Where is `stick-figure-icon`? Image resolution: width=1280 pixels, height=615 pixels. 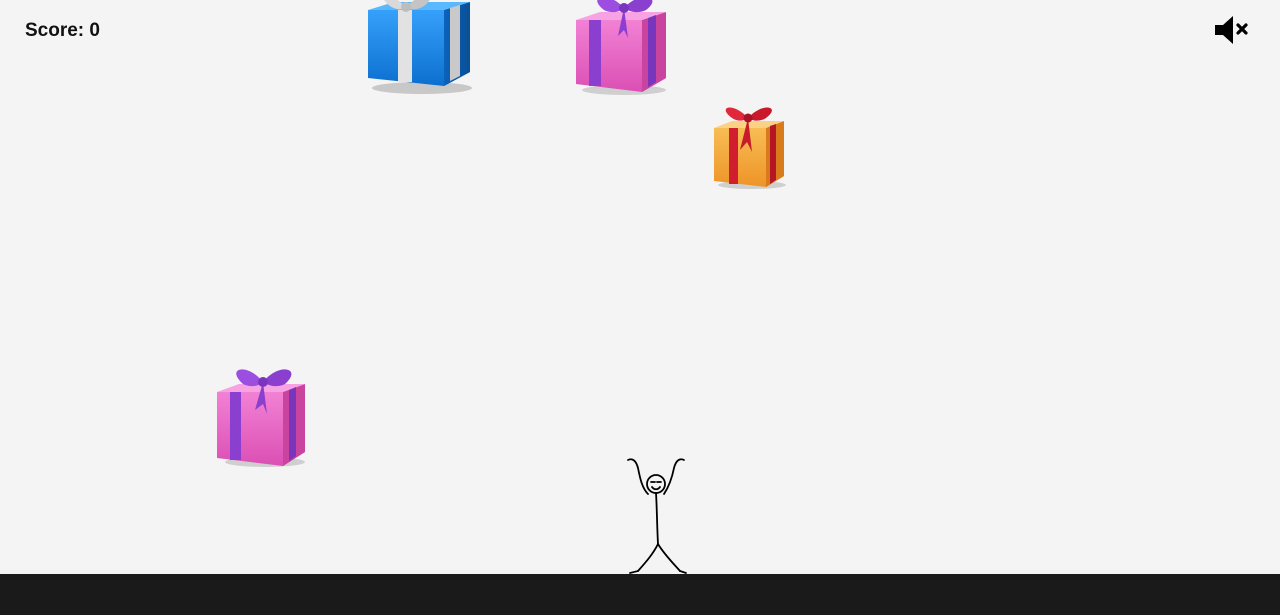 stick-figure-icon is located at coordinates (656, 516).